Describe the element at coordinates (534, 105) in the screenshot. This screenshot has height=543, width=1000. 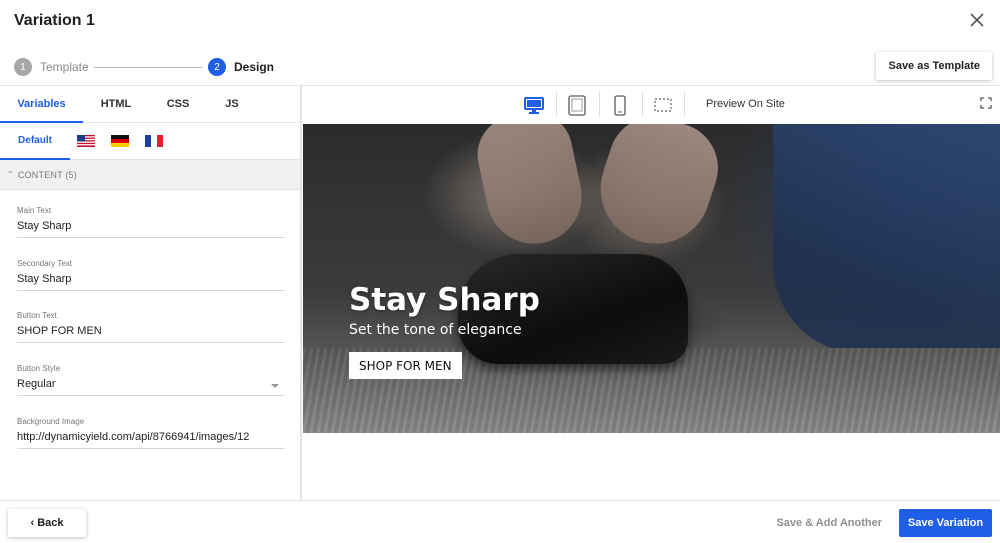
I see `desktop-icon` at that location.